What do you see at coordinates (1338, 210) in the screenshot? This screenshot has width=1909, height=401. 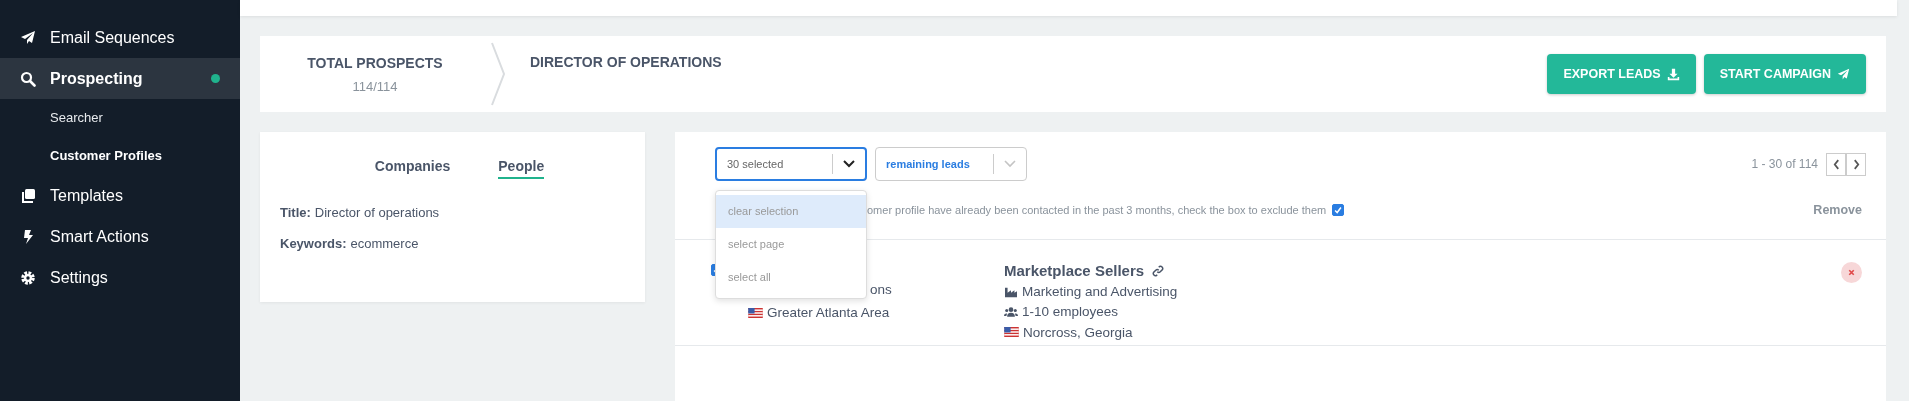 I see `exclude-checkbox` at bounding box center [1338, 210].